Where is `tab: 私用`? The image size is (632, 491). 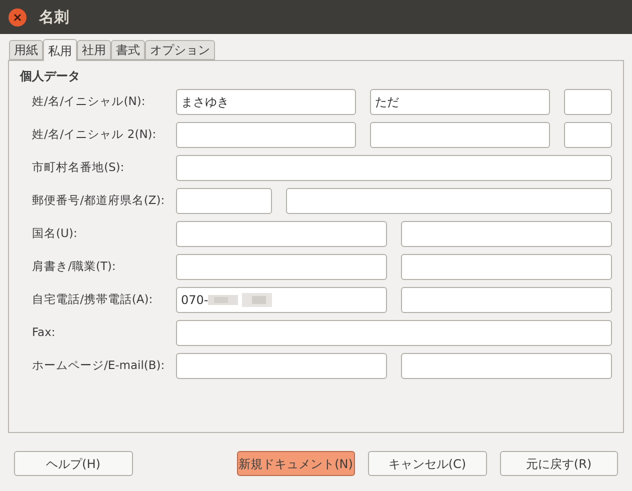 tab: 私用 is located at coordinates (60, 50).